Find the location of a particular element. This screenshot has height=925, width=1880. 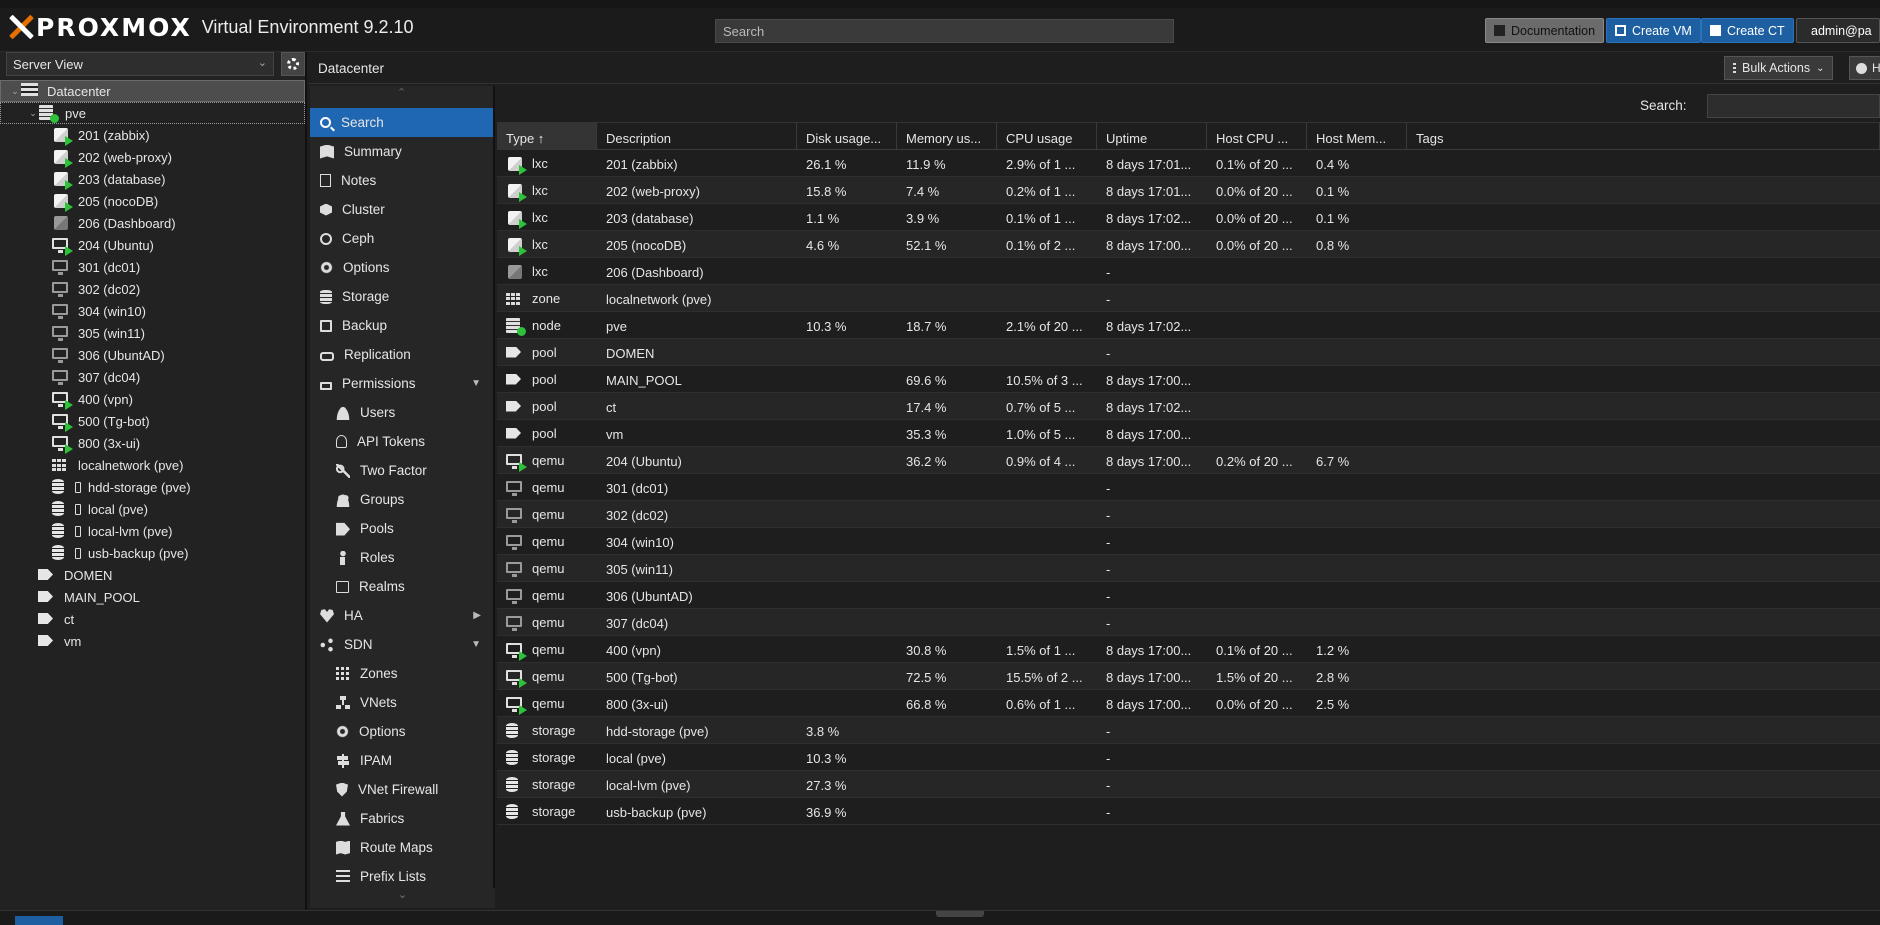

nav-item-vnet-firewall: VNet Firewall is located at coordinates (401, 789).